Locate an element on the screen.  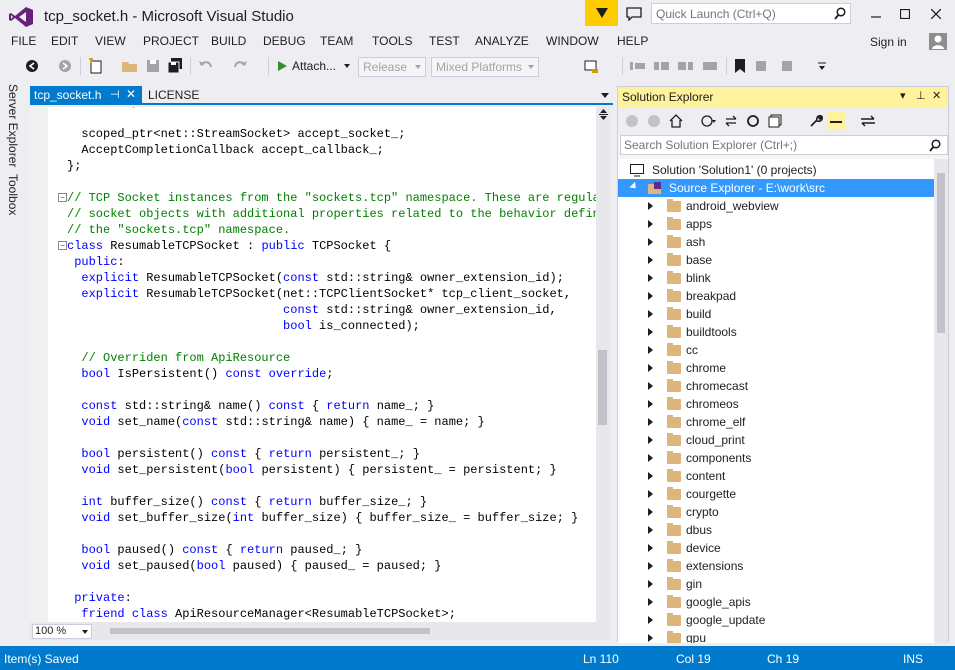
indicator-margin is located at coordinates (39, 364).